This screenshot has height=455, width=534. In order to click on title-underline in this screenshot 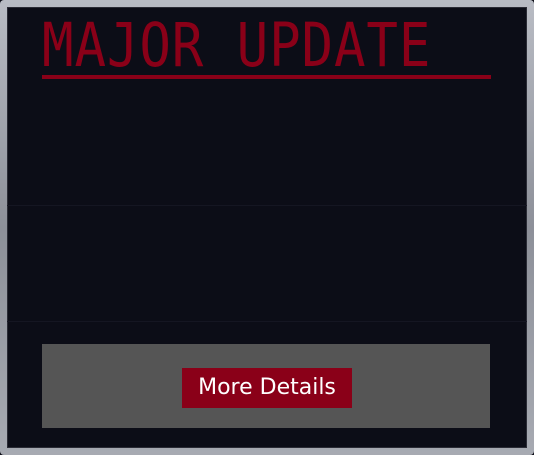, I will do `click(266, 77)`.